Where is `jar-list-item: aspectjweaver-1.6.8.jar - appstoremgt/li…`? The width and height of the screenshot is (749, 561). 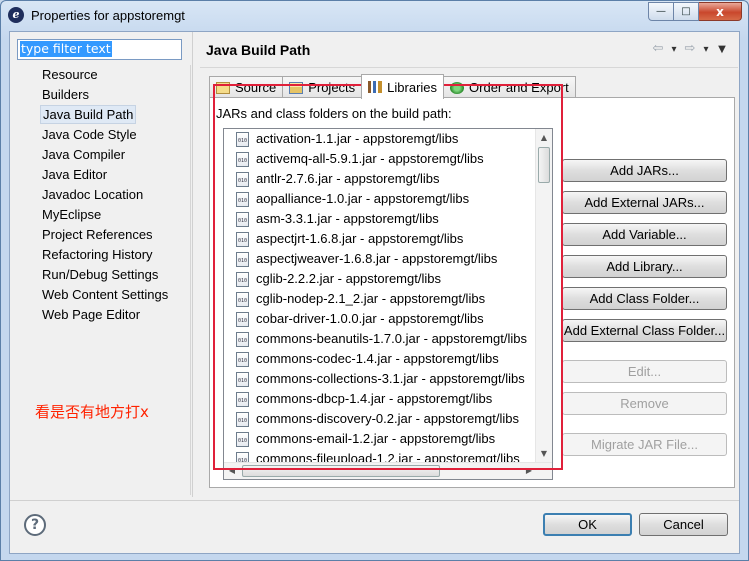 jar-list-item: aspectjweaver-1.6.8.jar - appstoremgt/li… is located at coordinates (380, 259).